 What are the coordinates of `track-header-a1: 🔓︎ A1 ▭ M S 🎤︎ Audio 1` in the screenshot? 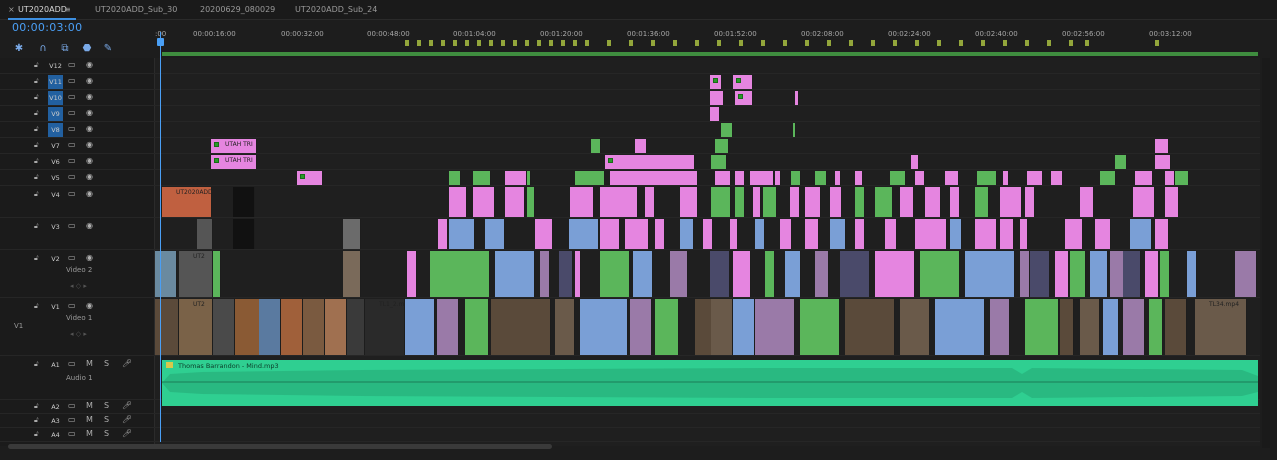 It's located at (77, 378).